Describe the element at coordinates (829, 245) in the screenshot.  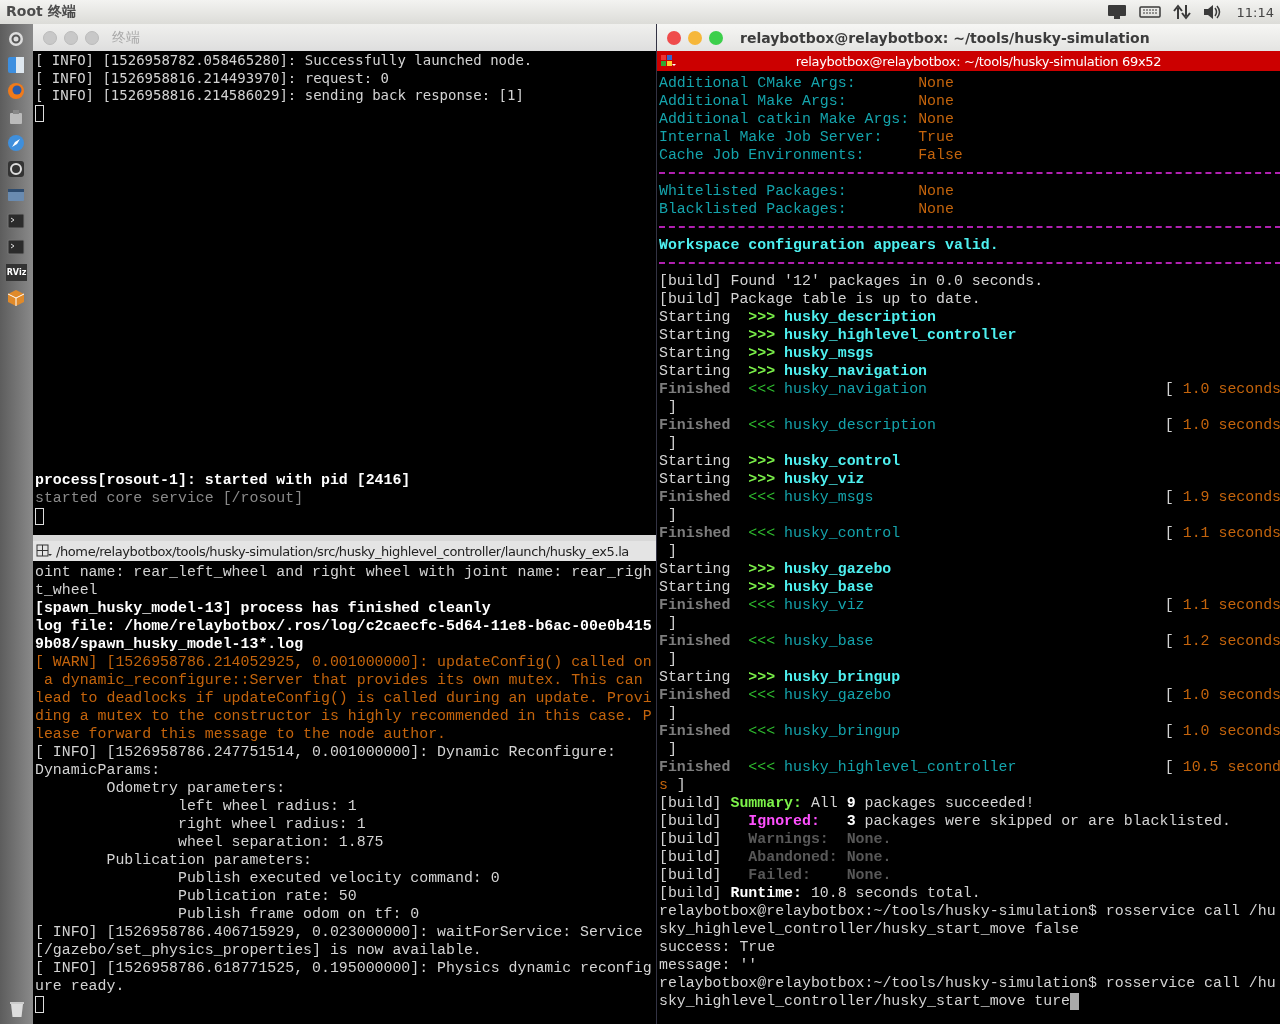
I see `terminal-text: Workspace configuration appears valid.` at that location.